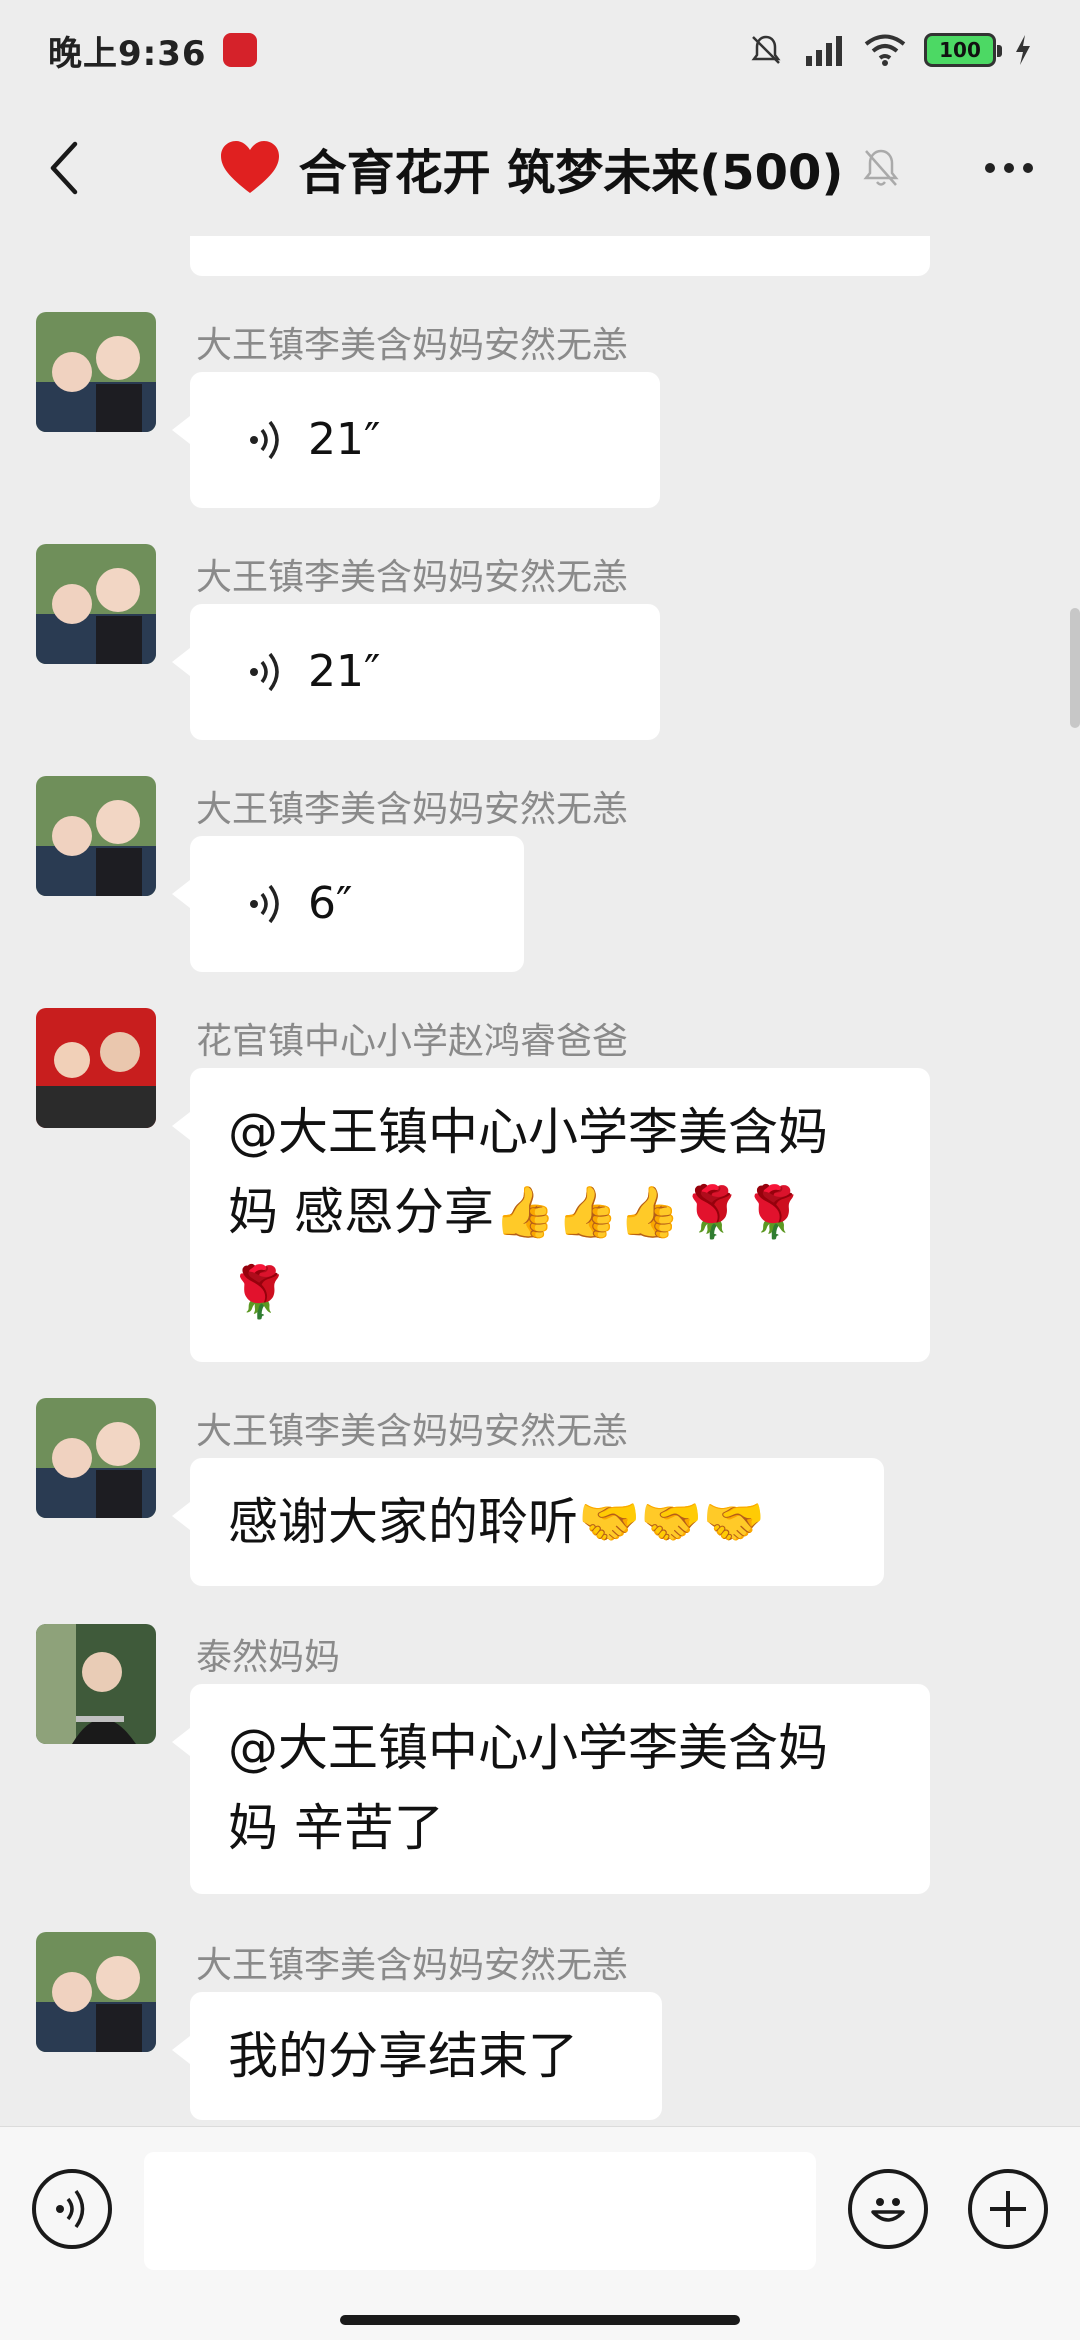 Image resolution: width=1080 pixels, height=2340 pixels. Describe the element at coordinates (571, 173) in the screenshot. I see `chat-title: 合育花开 筑梦未来(500)` at that location.